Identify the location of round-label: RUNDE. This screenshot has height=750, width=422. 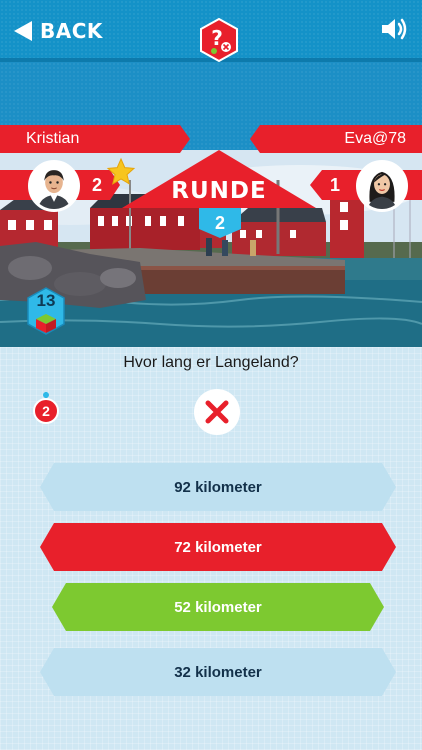
(219, 191).